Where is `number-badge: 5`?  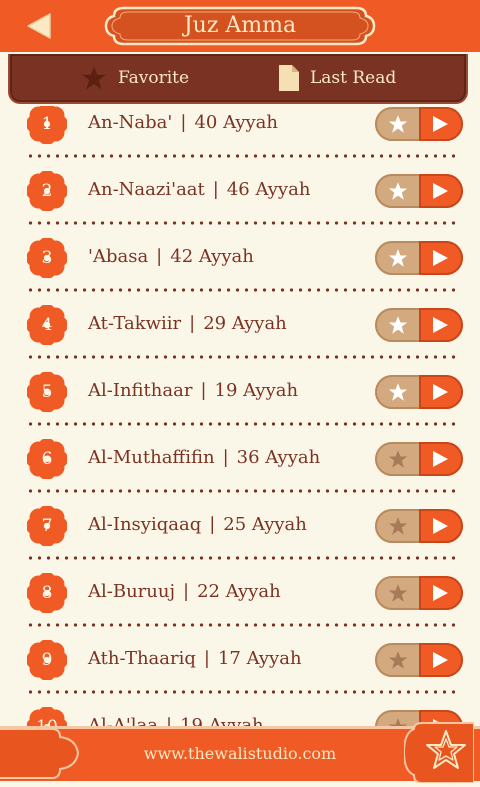 number-badge: 5 is located at coordinates (47, 392).